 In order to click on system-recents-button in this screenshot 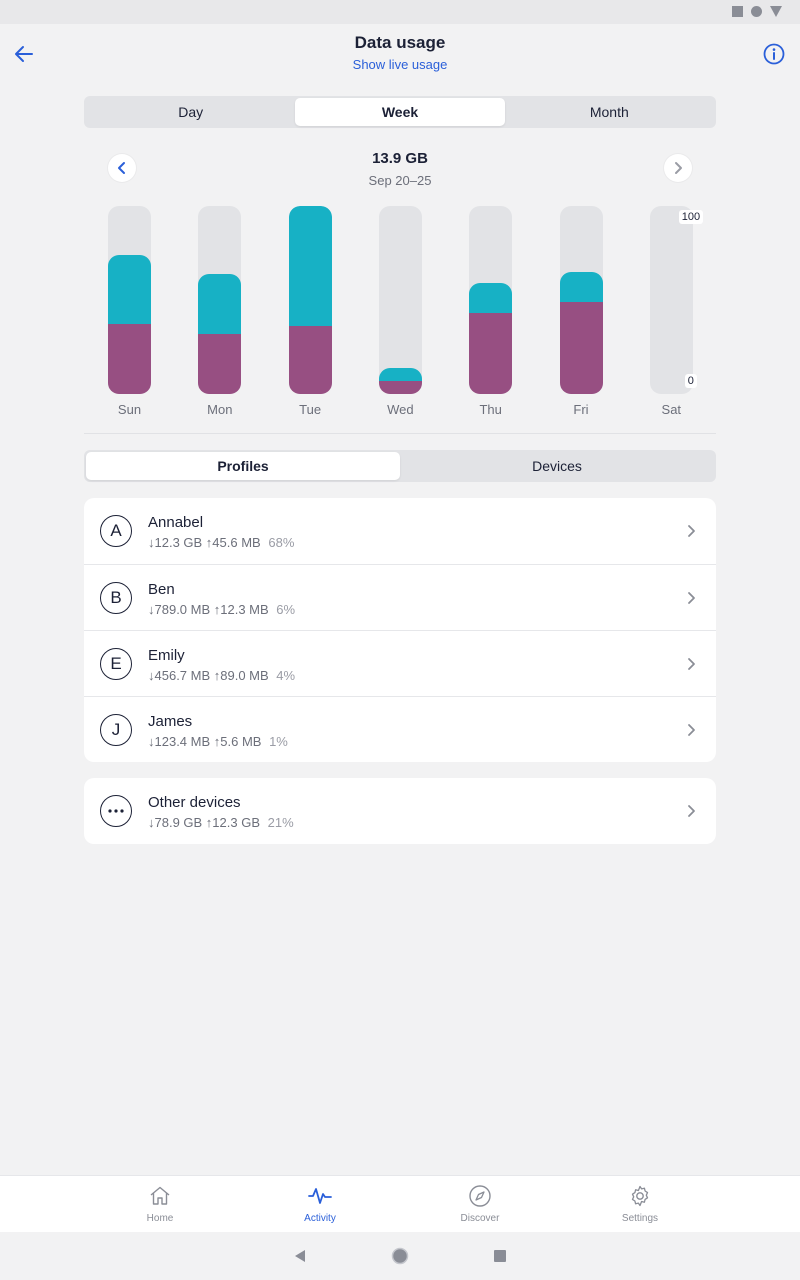, I will do `click(500, 1256)`.